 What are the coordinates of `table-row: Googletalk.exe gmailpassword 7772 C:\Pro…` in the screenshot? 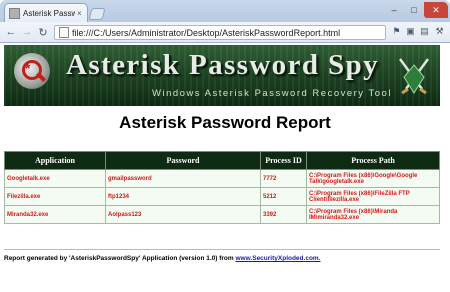 It's located at (222, 178).